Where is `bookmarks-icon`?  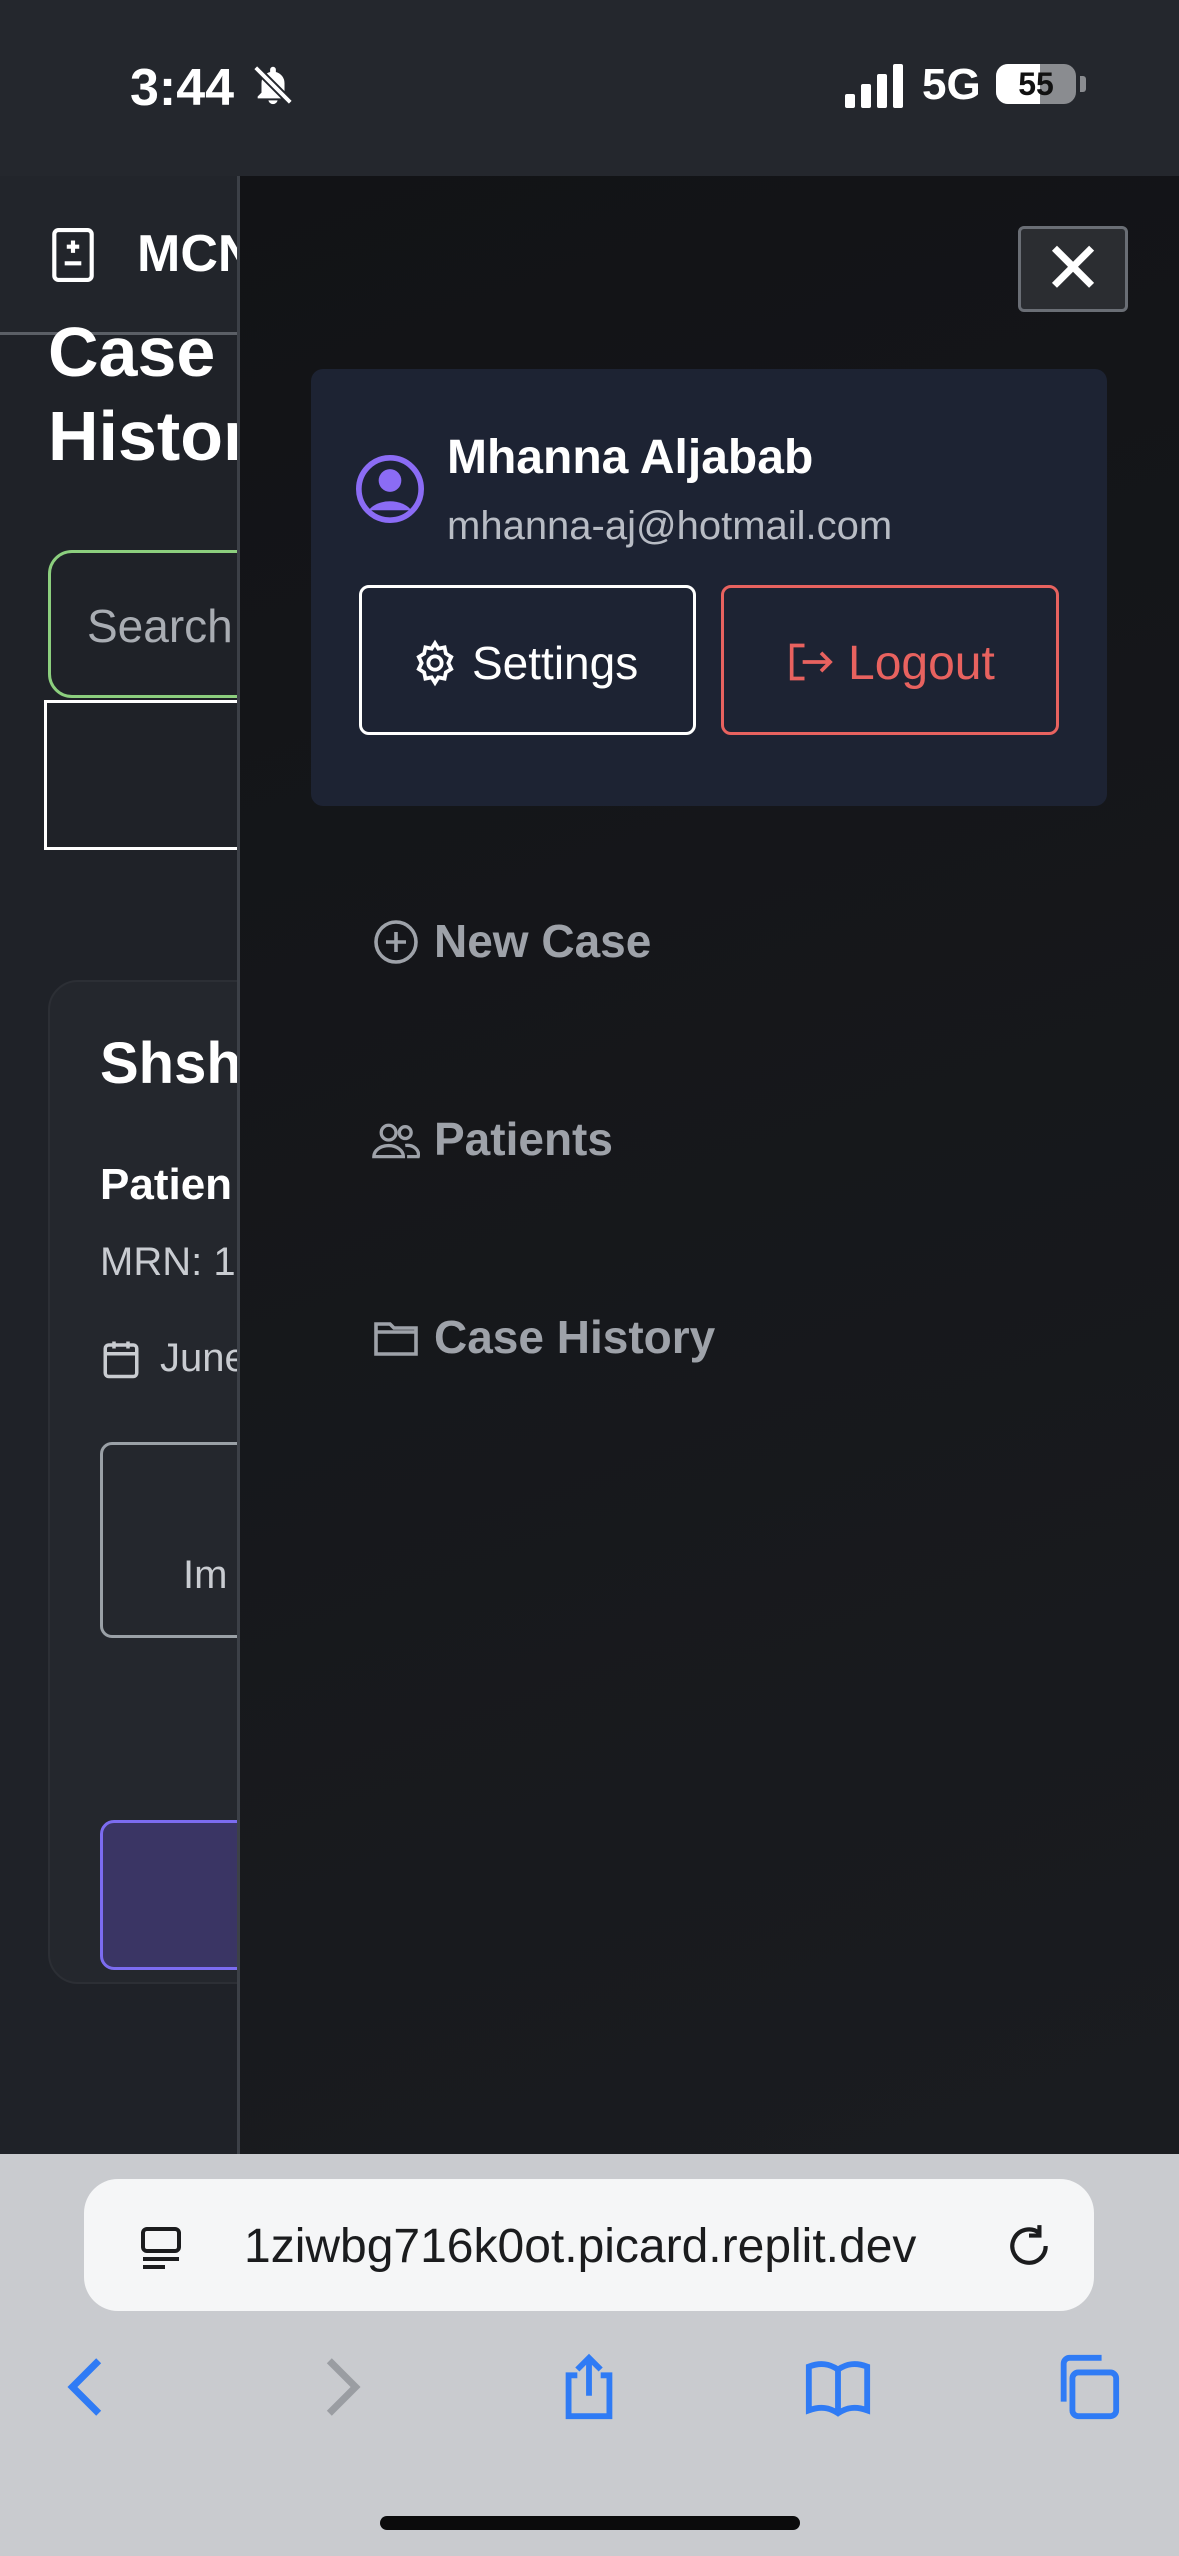
bookmarks-icon is located at coordinates (838, 2387).